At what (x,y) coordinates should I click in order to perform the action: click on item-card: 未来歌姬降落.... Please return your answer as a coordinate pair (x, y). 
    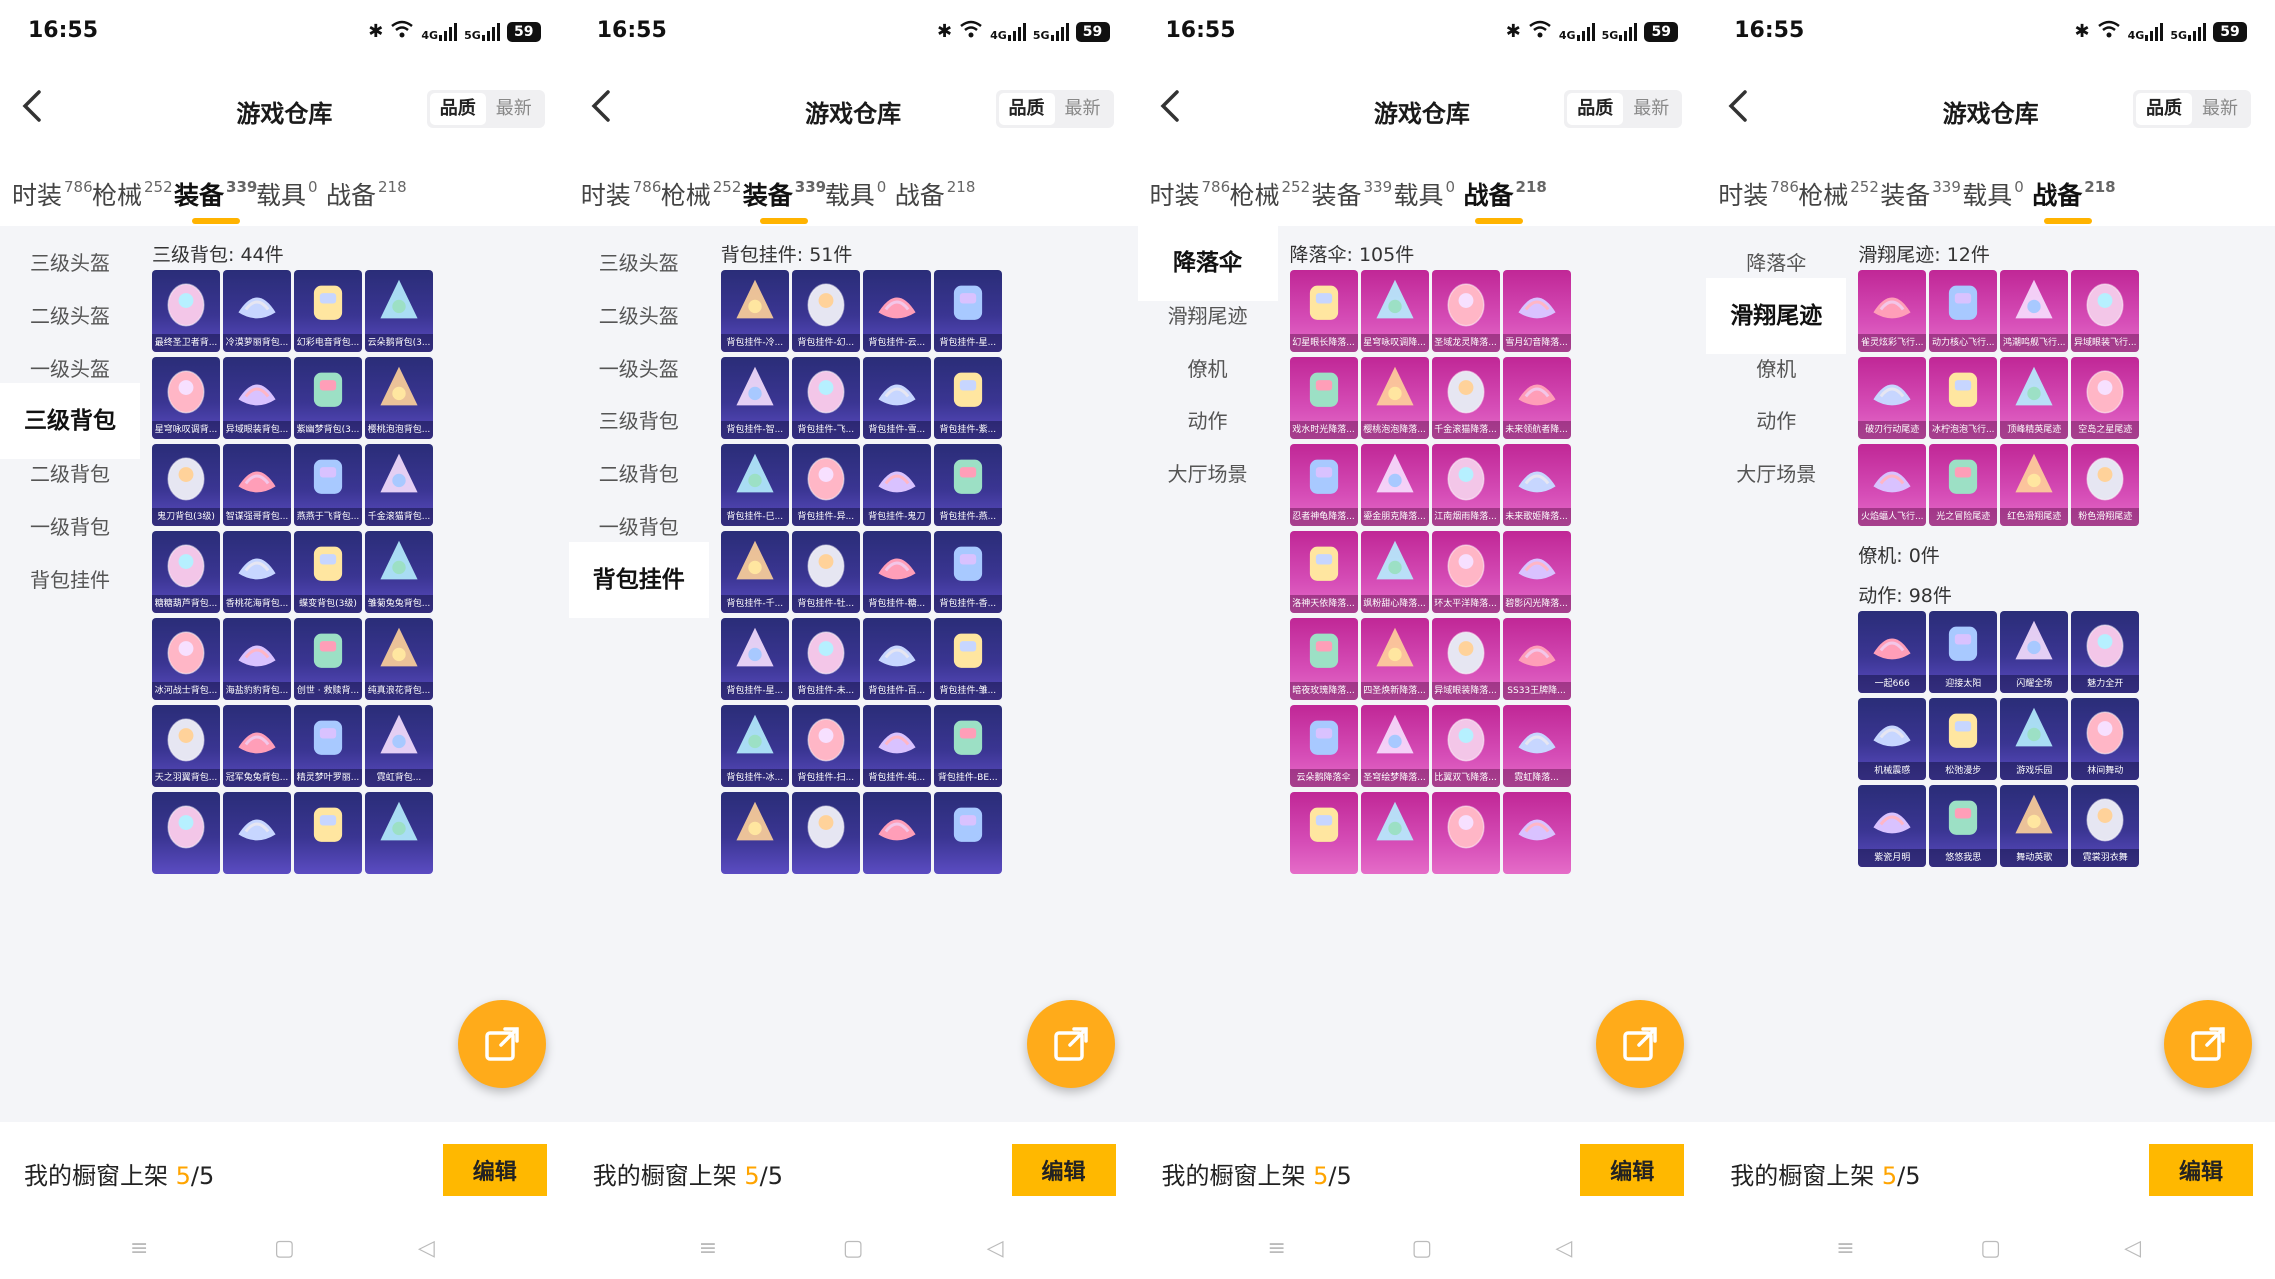
    Looking at the image, I should click on (1536, 485).